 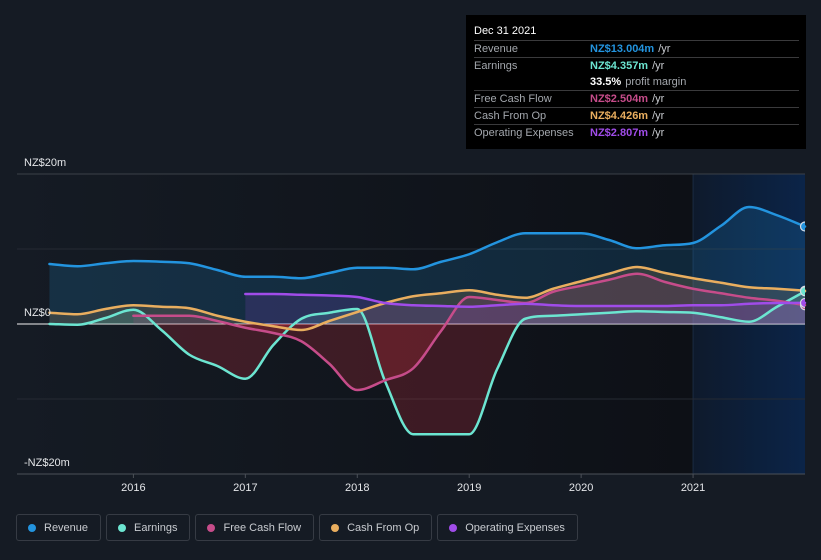 I want to click on tooltip-value: NZ$4.357m, so click(x=619, y=66).